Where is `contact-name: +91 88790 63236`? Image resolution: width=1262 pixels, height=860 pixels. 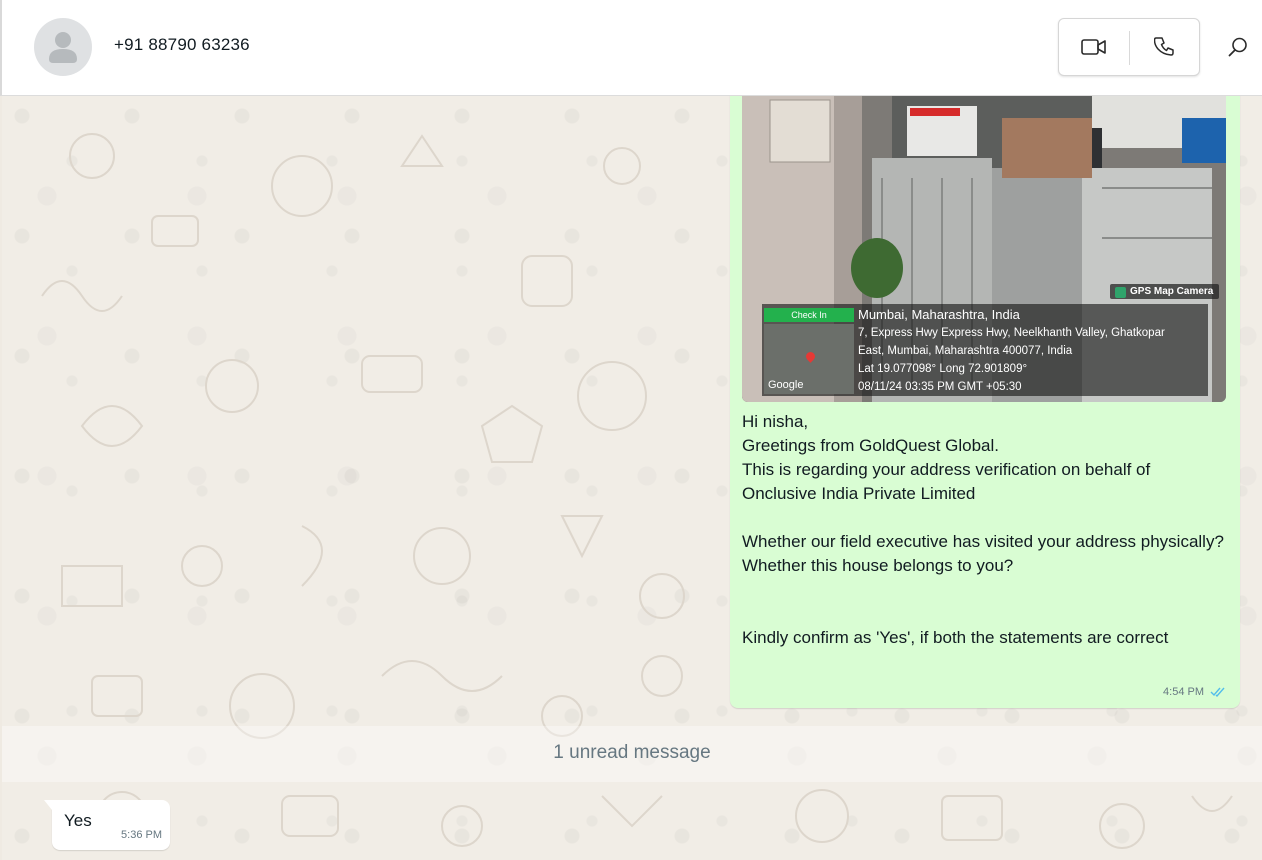 contact-name: +91 88790 63236 is located at coordinates (182, 45).